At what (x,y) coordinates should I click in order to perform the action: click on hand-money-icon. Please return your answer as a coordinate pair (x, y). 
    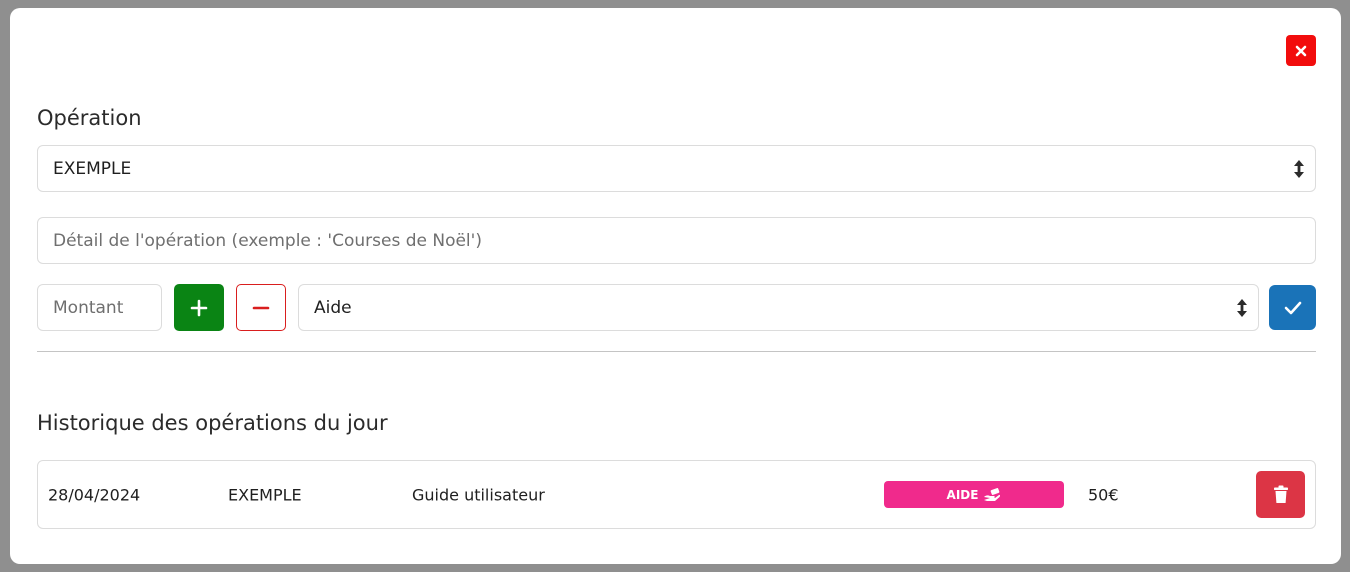
    Looking at the image, I should click on (992, 494).